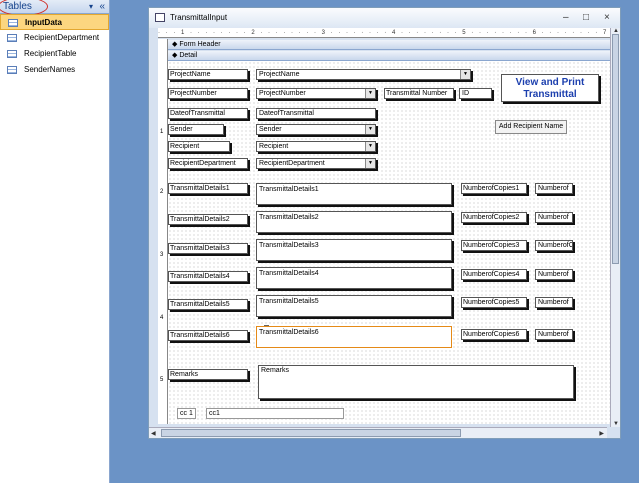 Image resolution: width=639 pixels, height=483 pixels. Describe the element at coordinates (550, 88) in the screenshot. I see `view-print-transmittal-button: View and Print Transmittal` at that location.